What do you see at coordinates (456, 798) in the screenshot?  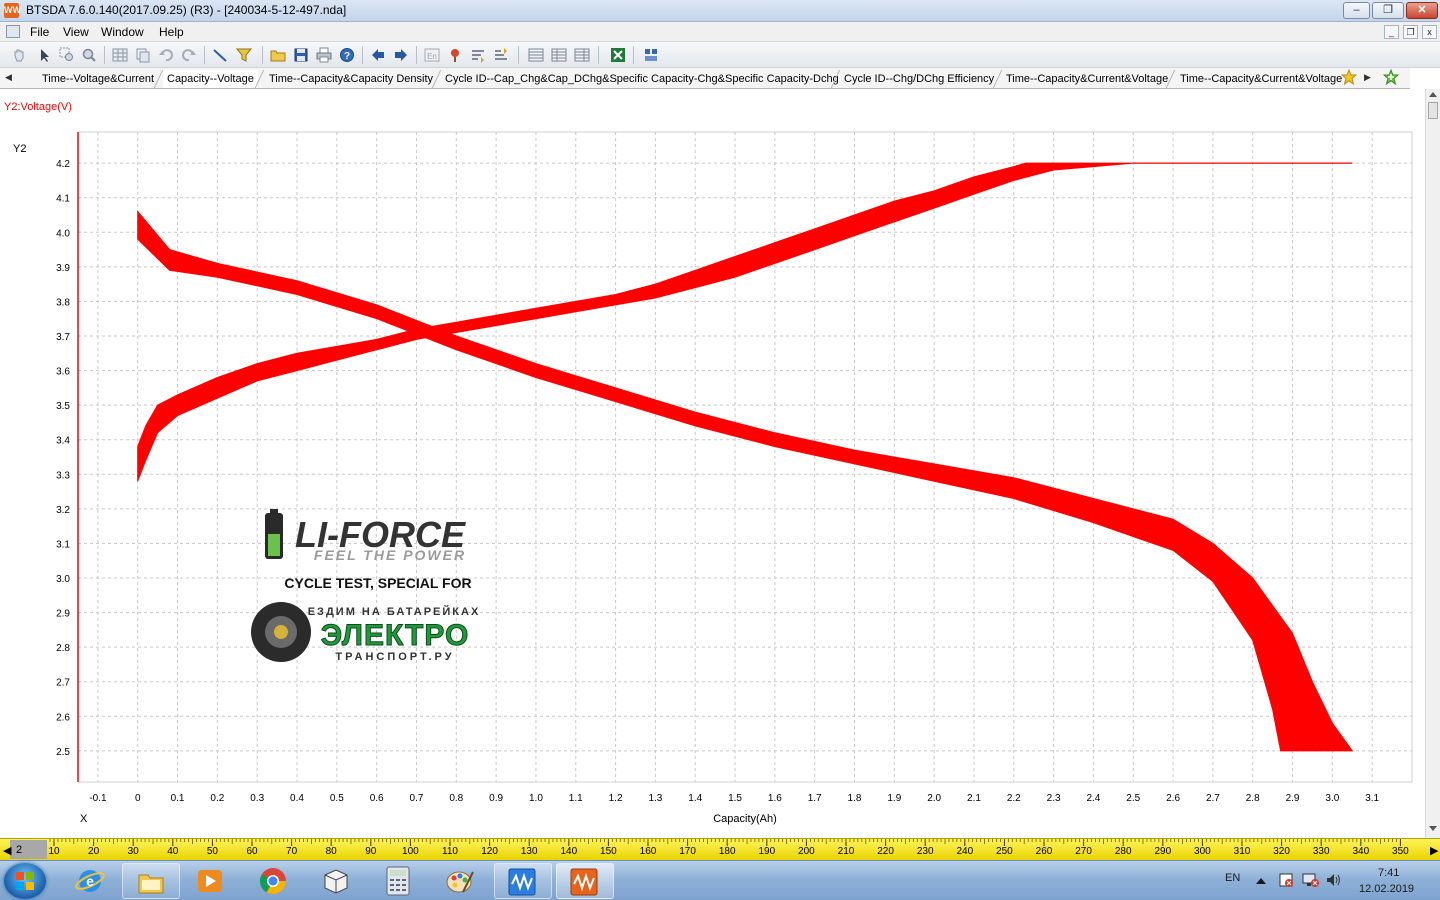 I see `x-tick-label: 0.8` at bounding box center [456, 798].